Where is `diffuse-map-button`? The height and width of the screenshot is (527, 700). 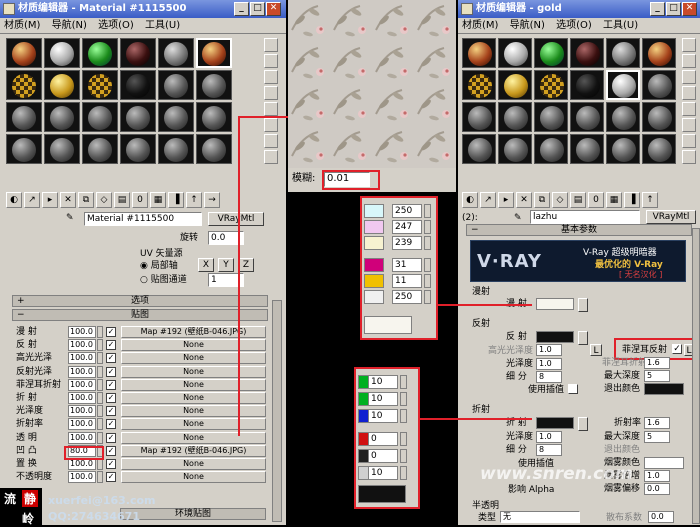 diffuse-map-button is located at coordinates (583, 305).